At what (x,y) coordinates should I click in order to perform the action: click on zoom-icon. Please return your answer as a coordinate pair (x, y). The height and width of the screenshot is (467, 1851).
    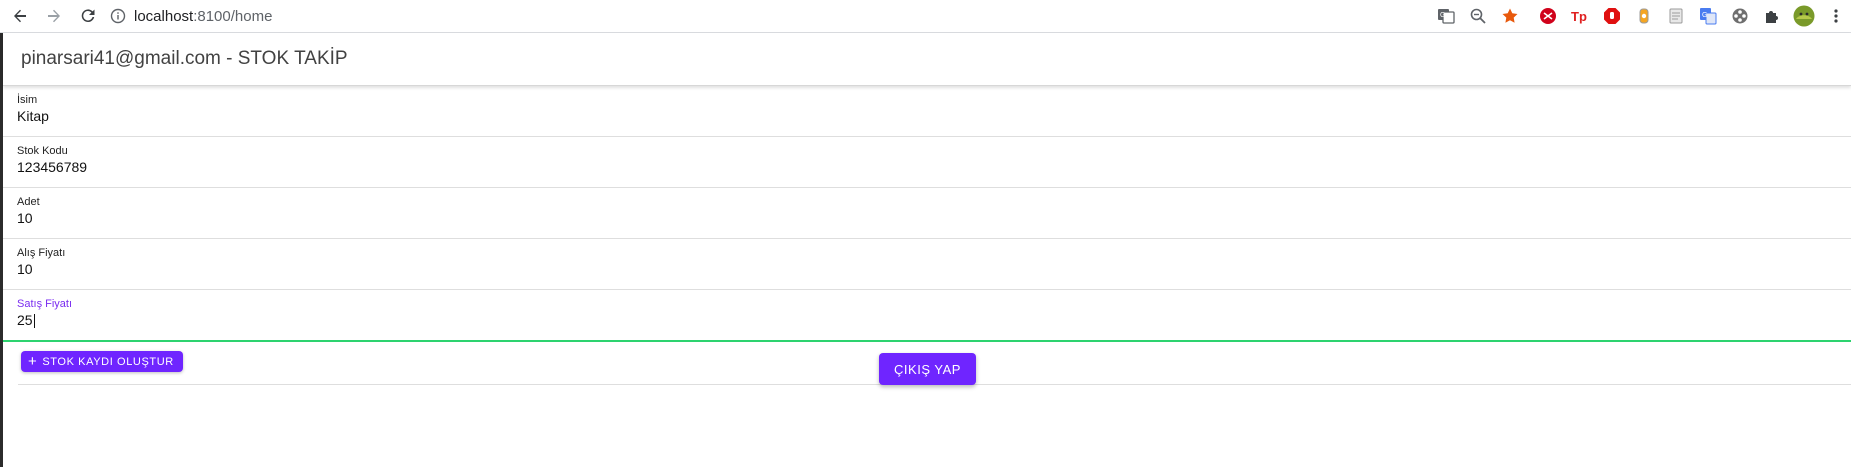
    Looking at the image, I should click on (1478, 16).